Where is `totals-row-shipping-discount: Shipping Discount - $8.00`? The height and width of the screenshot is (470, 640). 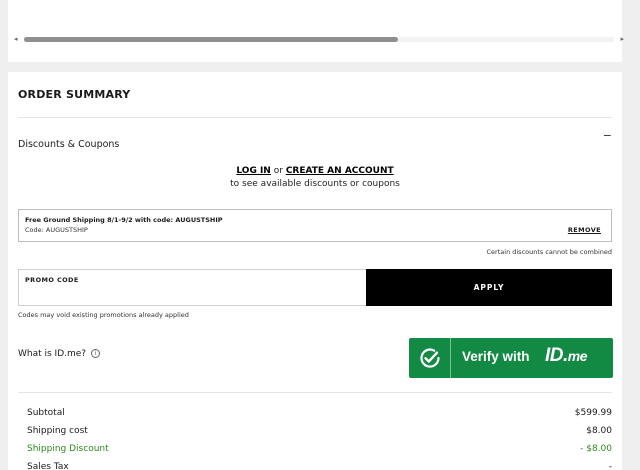
totals-row-shipping-discount: Shipping Discount - $8.00 is located at coordinates (315, 453).